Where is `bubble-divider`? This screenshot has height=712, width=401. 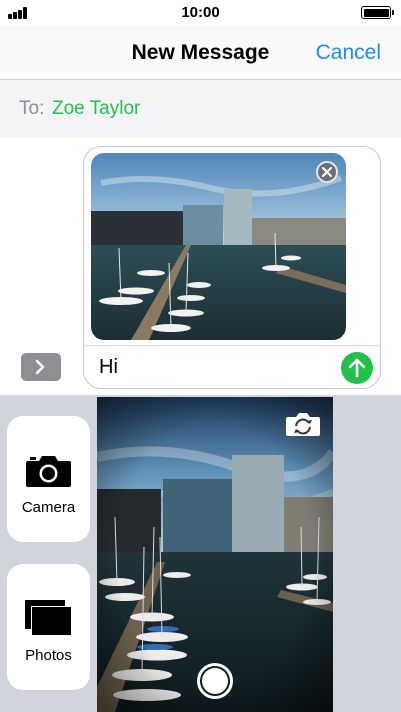 bubble-divider is located at coordinates (232, 345).